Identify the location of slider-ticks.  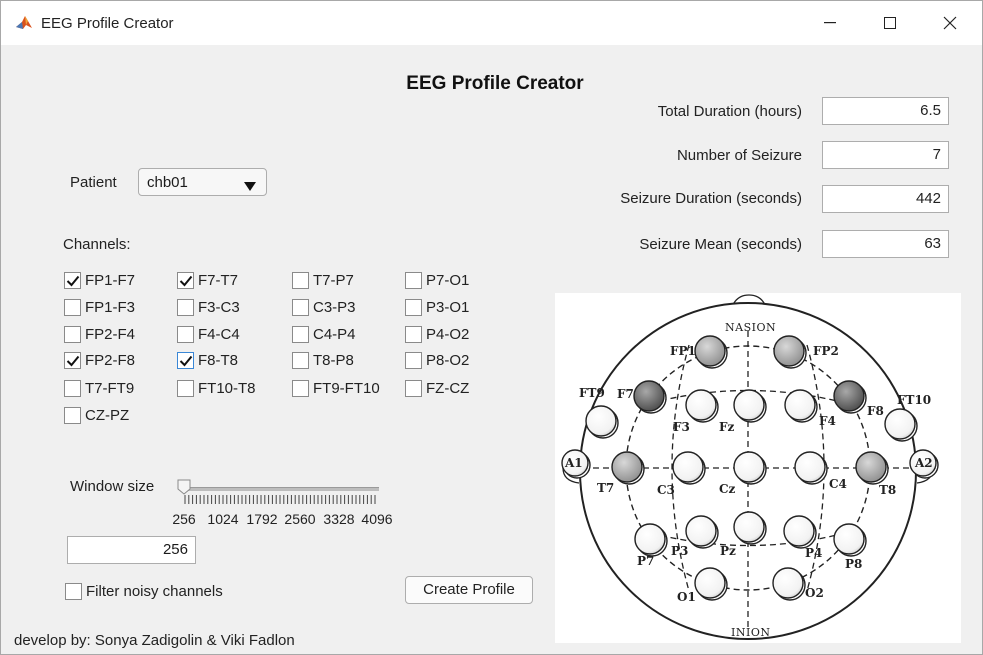
(280, 499).